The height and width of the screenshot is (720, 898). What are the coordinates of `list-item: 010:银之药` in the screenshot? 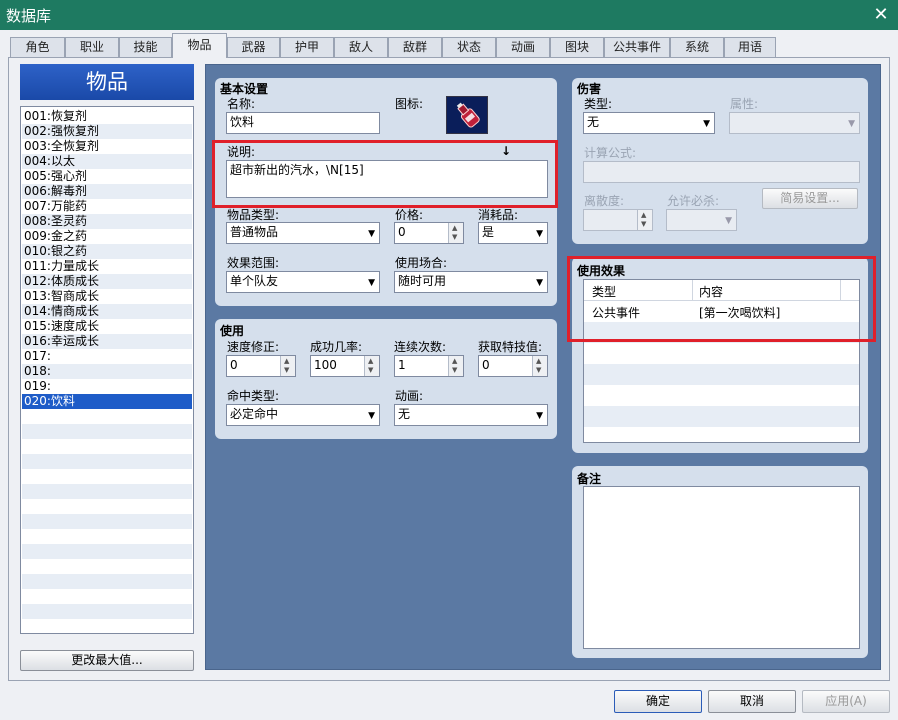 It's located at (107, 251).